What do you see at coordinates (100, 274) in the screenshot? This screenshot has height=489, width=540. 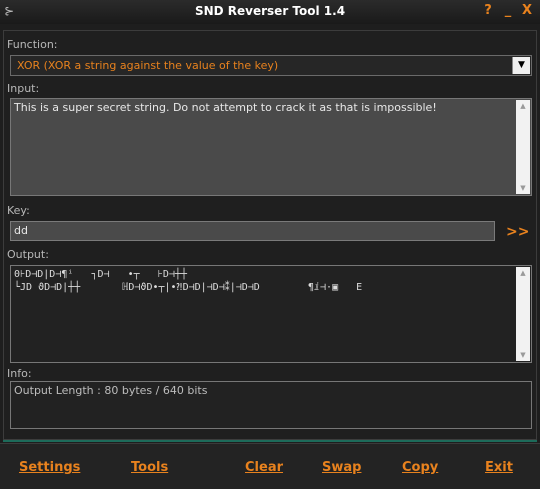 I see `output-line: 0⊦D⊣D|D⊣¶ⁱ ┐D⊣ •┬ ⊦D⊣┼┼` at bounding box center [100, 274].